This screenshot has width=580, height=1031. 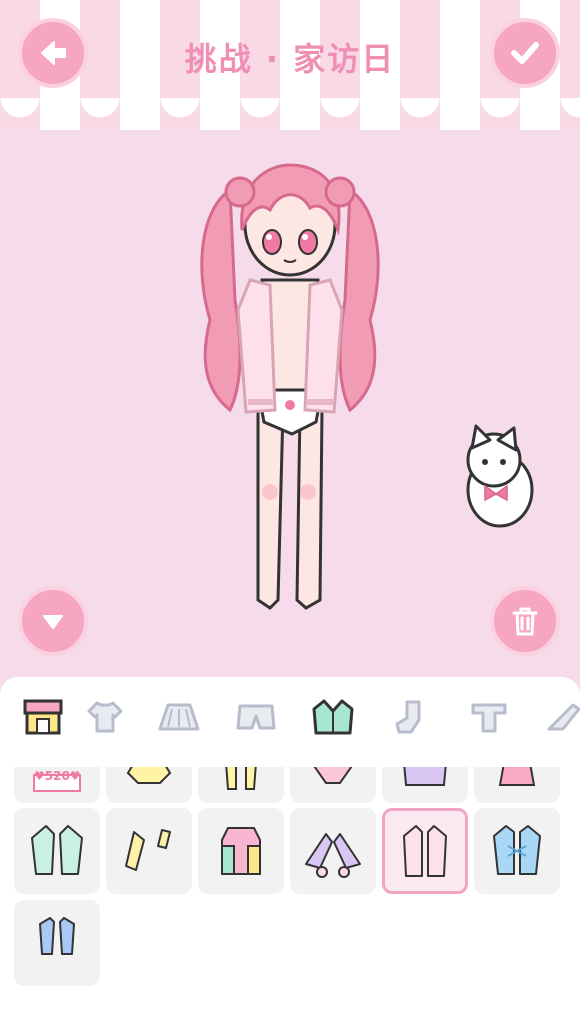 I want to click on triangle-down-icon, so click(x=53, y=622).